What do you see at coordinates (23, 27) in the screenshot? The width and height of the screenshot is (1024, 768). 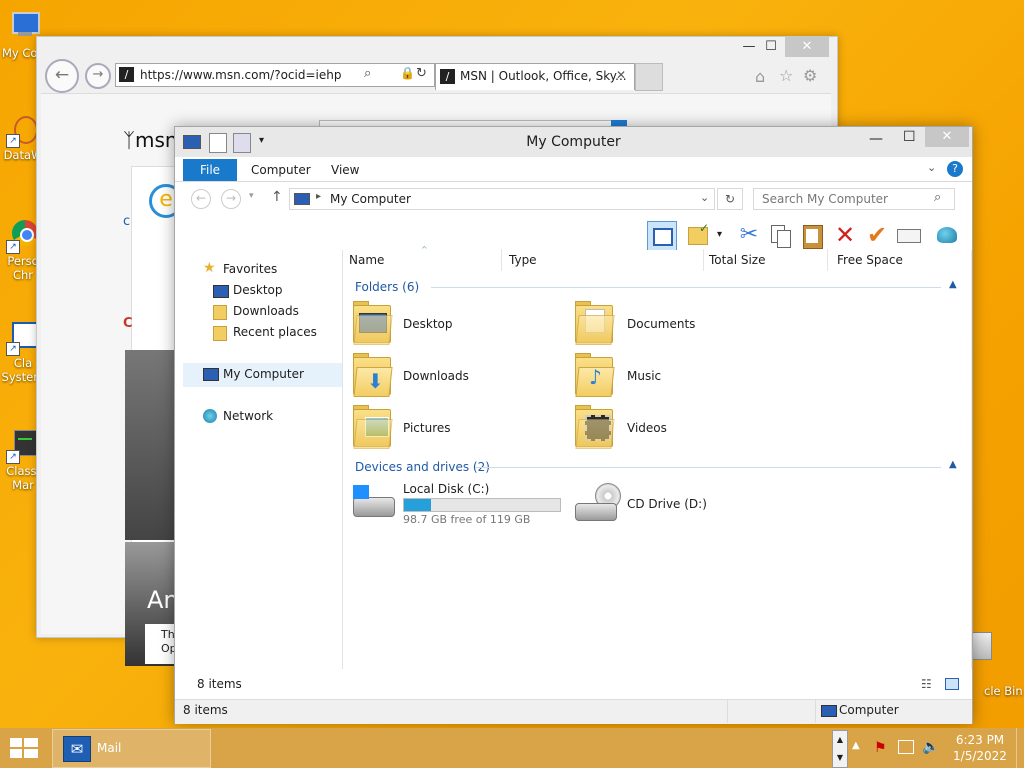 I see `computer-icon` at bounding box center [23, 27].